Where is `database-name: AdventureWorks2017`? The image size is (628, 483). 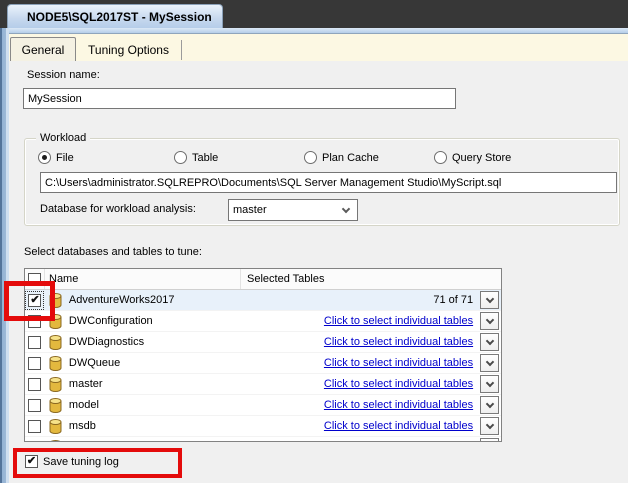
database-name: AdventureWorks2017 is located at coordinates (121, 300).